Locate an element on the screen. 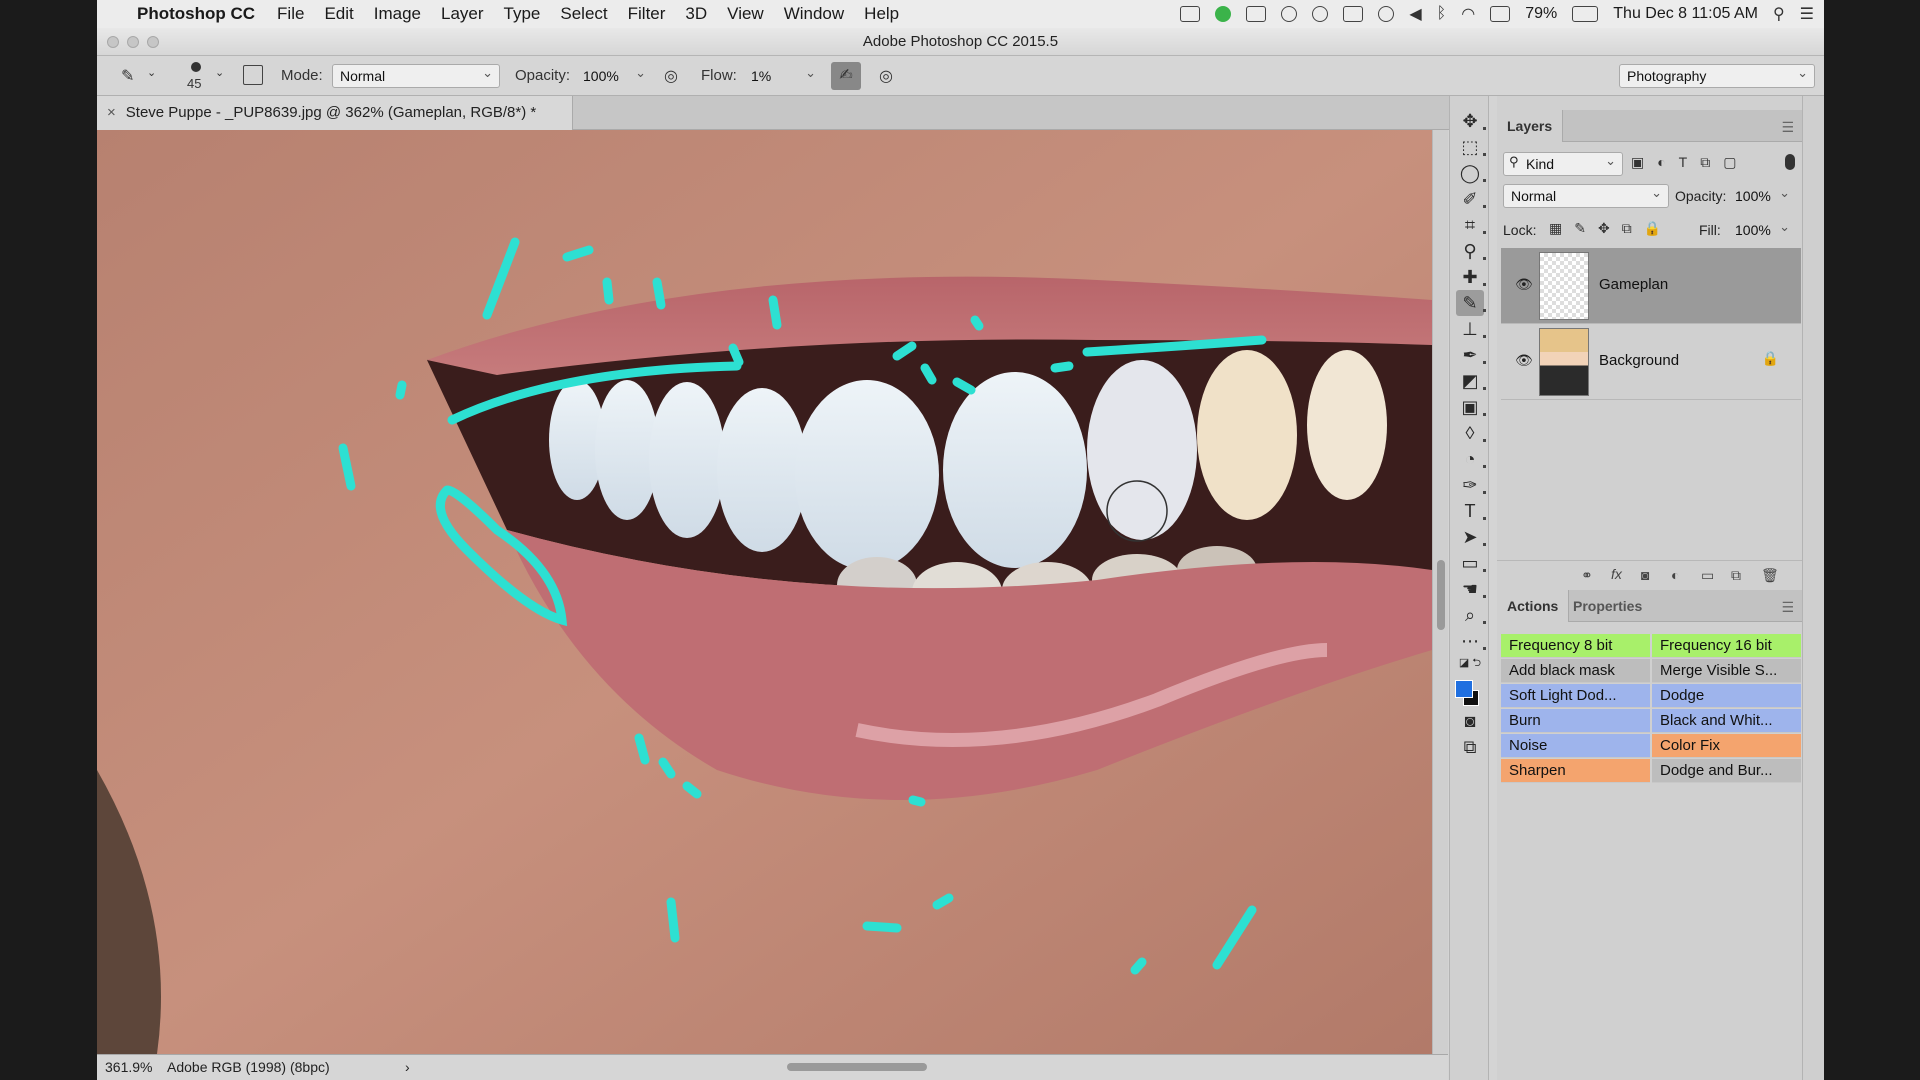  menu-filter: Filter is located at coordinates (647, 14).